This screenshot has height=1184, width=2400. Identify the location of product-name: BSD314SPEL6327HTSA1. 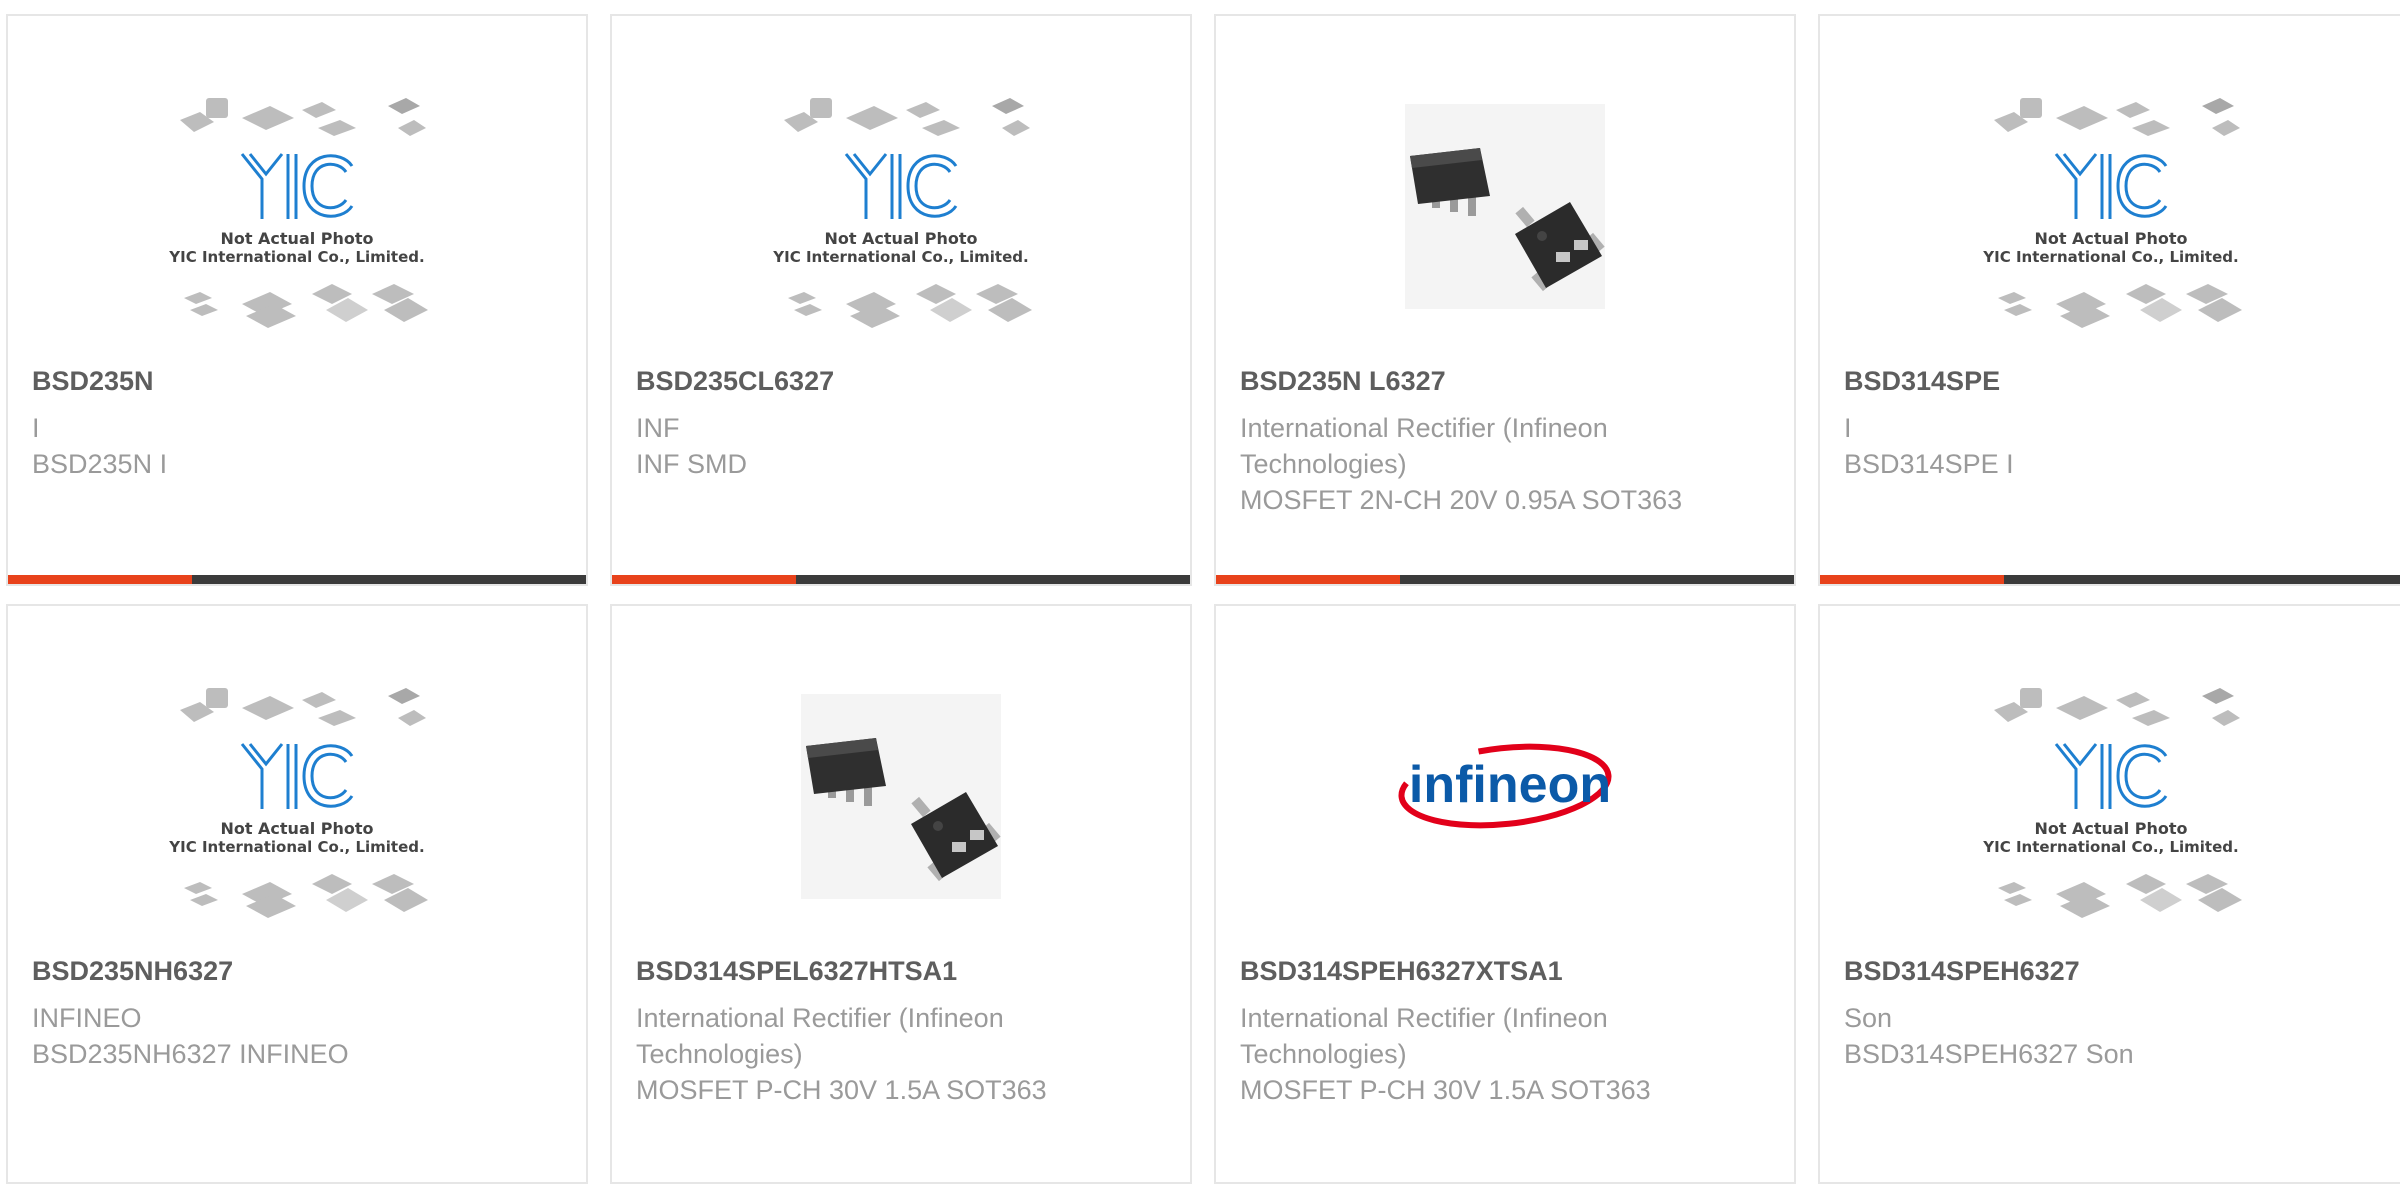
(901, 971).